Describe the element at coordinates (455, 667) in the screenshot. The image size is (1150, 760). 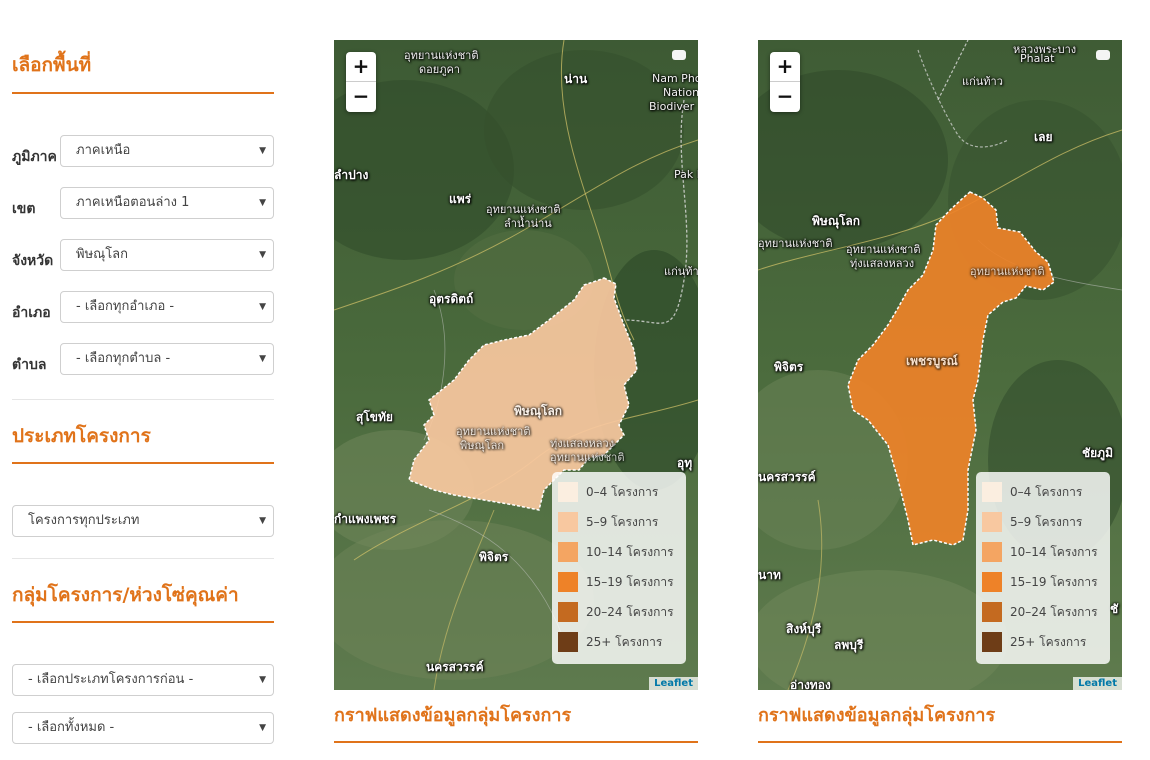
I see `place-label: นครสวรรค์` at that location.